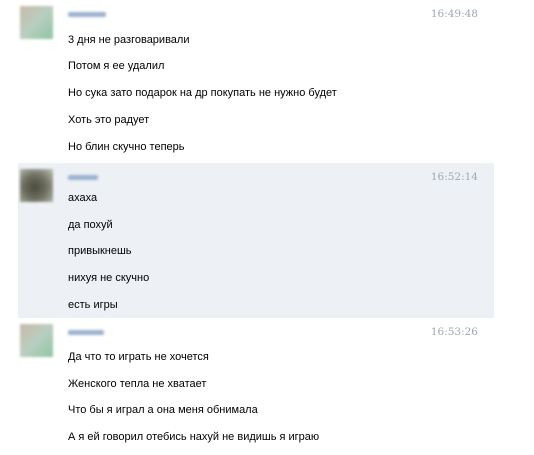 The image size is (534, 455). What do you see at coordinates (129, 40) in the screenshot?
I see `message-line: 3 дня не разговаривали` at bounding box center [129, 40].